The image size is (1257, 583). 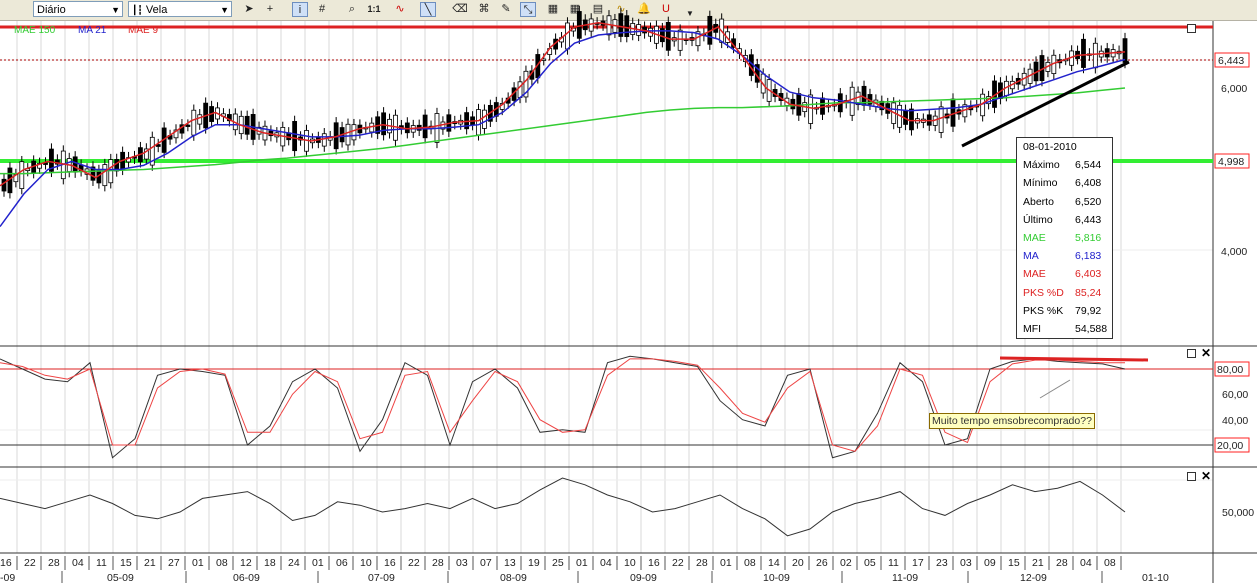 I want to click on tooltip-value: 6,443, so click(x=1088, y=219).